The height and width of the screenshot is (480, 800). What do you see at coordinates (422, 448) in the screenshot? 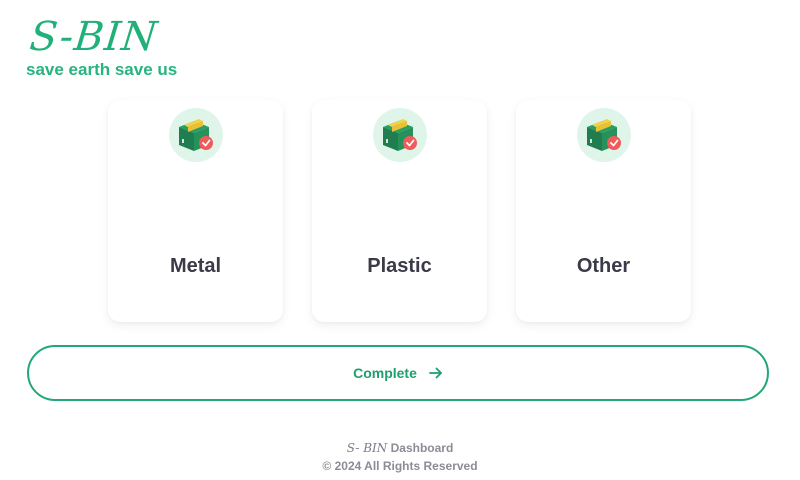
I see `footer-dashboard-label: Dashboard` at bounding box center [422, 448].